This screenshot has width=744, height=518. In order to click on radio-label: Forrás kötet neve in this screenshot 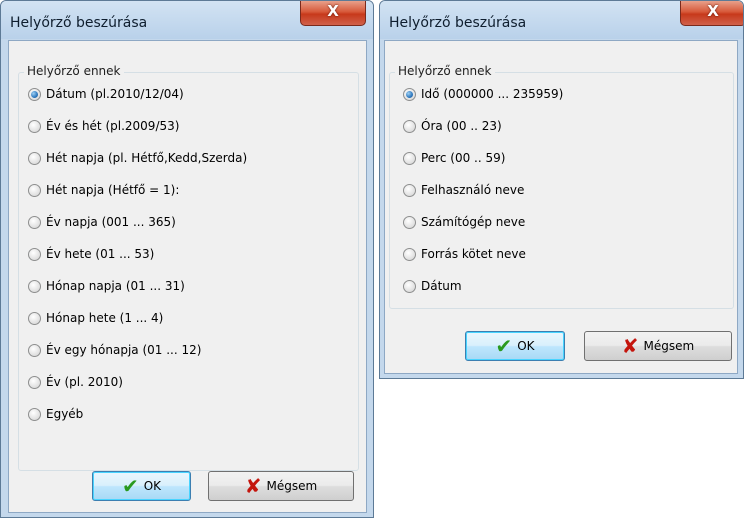, I will do `click(473, 254)`.